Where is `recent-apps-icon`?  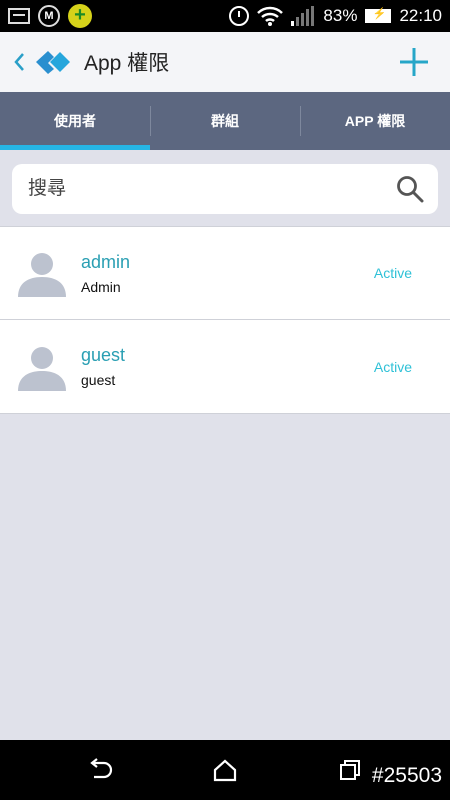
recent-apps-icon is located at coordinates (351, 770).